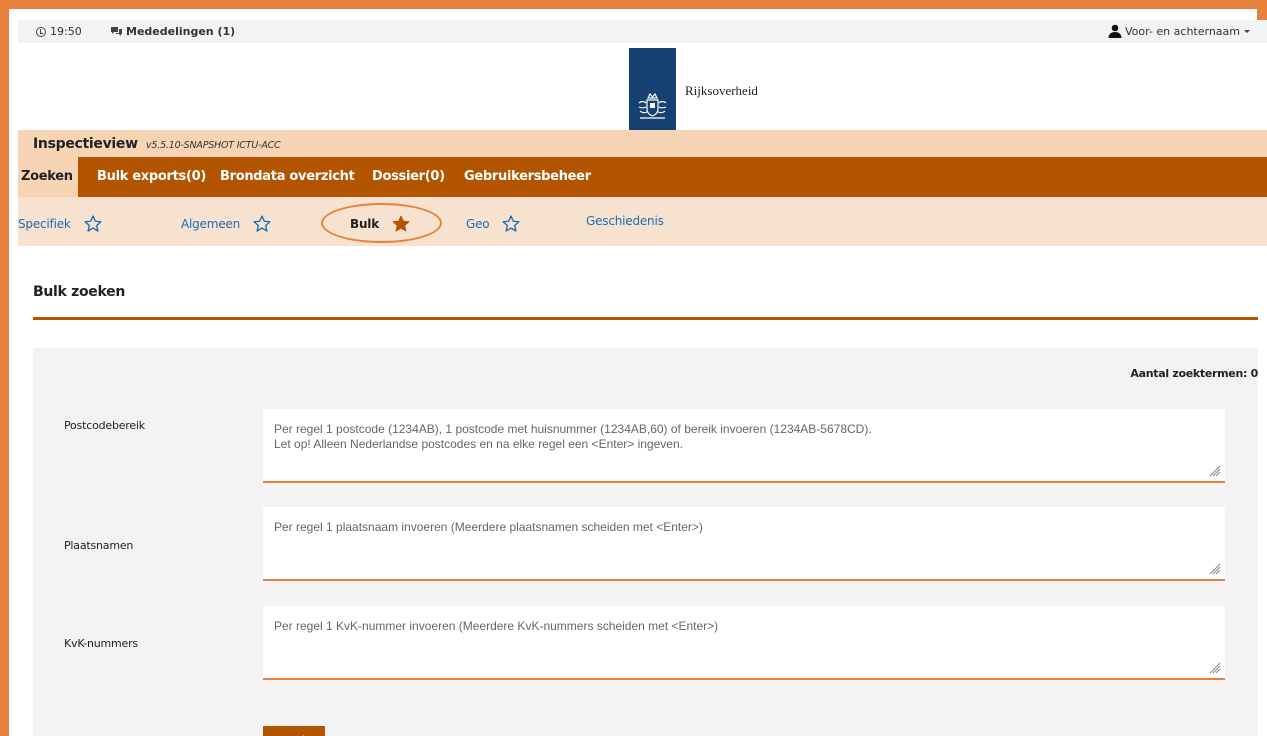 The width and height of the screenshot is (1267, 736). Describe the element at coordinates (85, 144) in the screenshot. I see `app-name: Inspectieview` at that location.